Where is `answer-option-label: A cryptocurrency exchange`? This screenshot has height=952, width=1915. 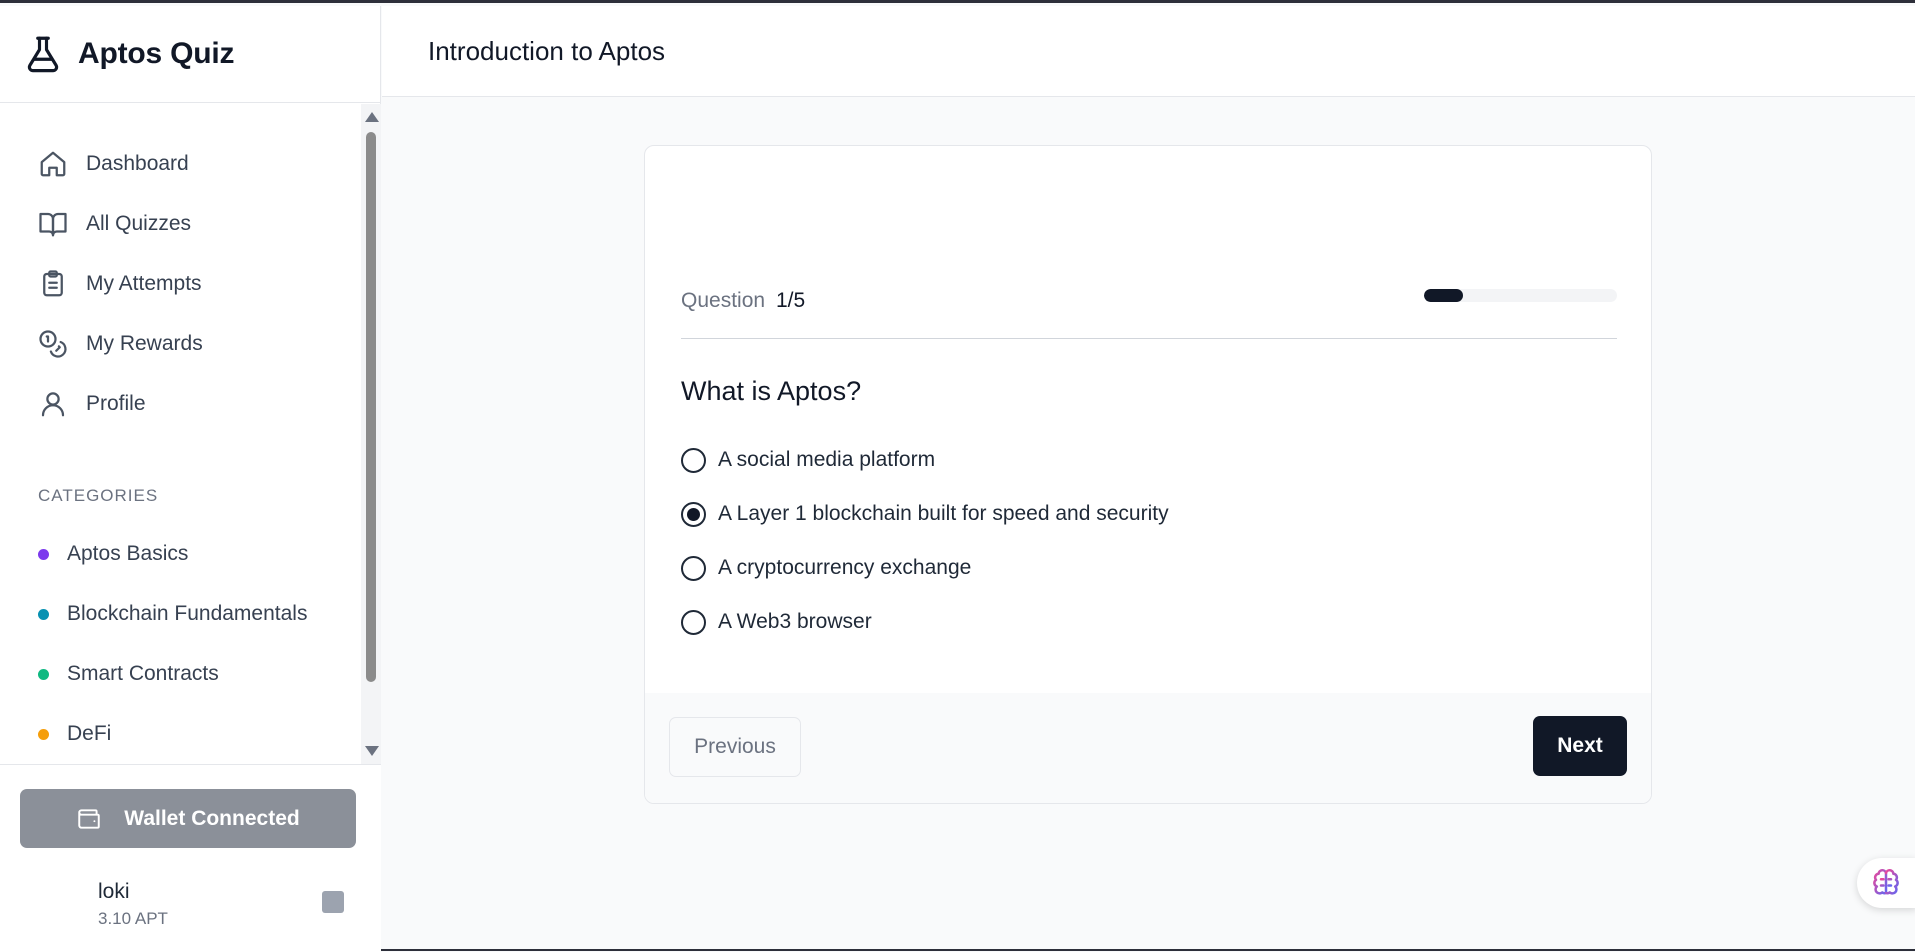
answer-option-label: A cryptocurrency exchange is located at coordinates (845, 567).